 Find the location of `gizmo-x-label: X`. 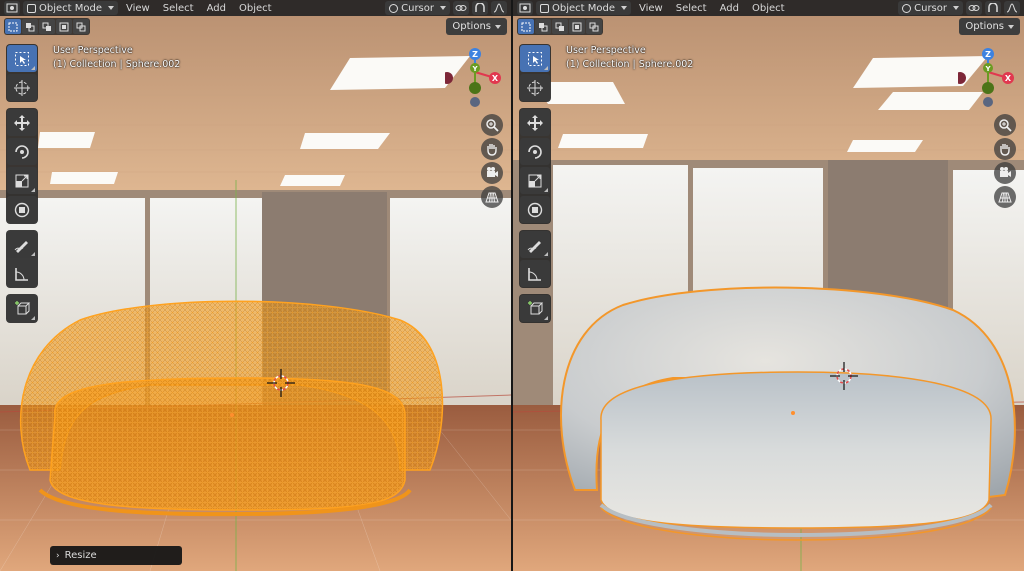

gizmo-x-label: X is located at coordinates (1008, 78).